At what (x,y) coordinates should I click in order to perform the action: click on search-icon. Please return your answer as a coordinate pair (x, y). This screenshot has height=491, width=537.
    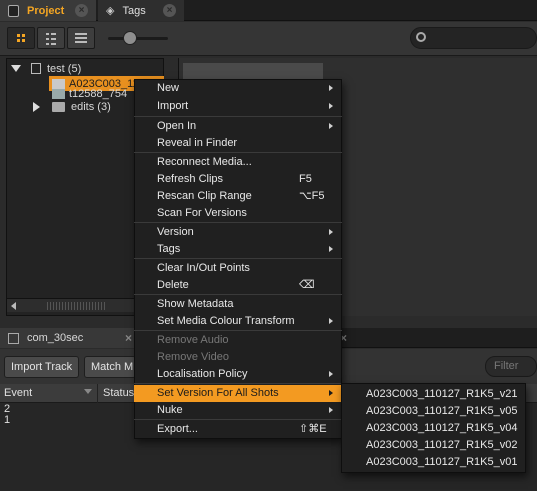
    Looking at the image, I should click on (421, 37).